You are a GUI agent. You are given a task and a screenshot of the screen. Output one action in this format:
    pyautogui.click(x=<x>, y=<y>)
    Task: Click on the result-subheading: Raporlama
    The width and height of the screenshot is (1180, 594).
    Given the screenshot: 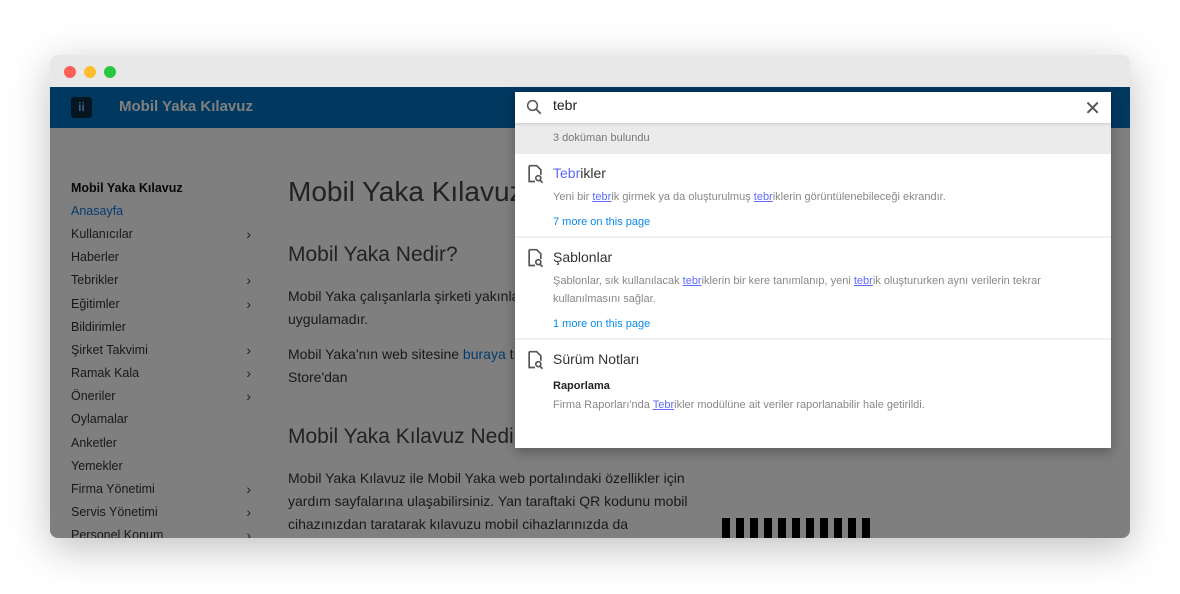 What is the action you would take?
    pyautogui.click(x=581, y=386)
    